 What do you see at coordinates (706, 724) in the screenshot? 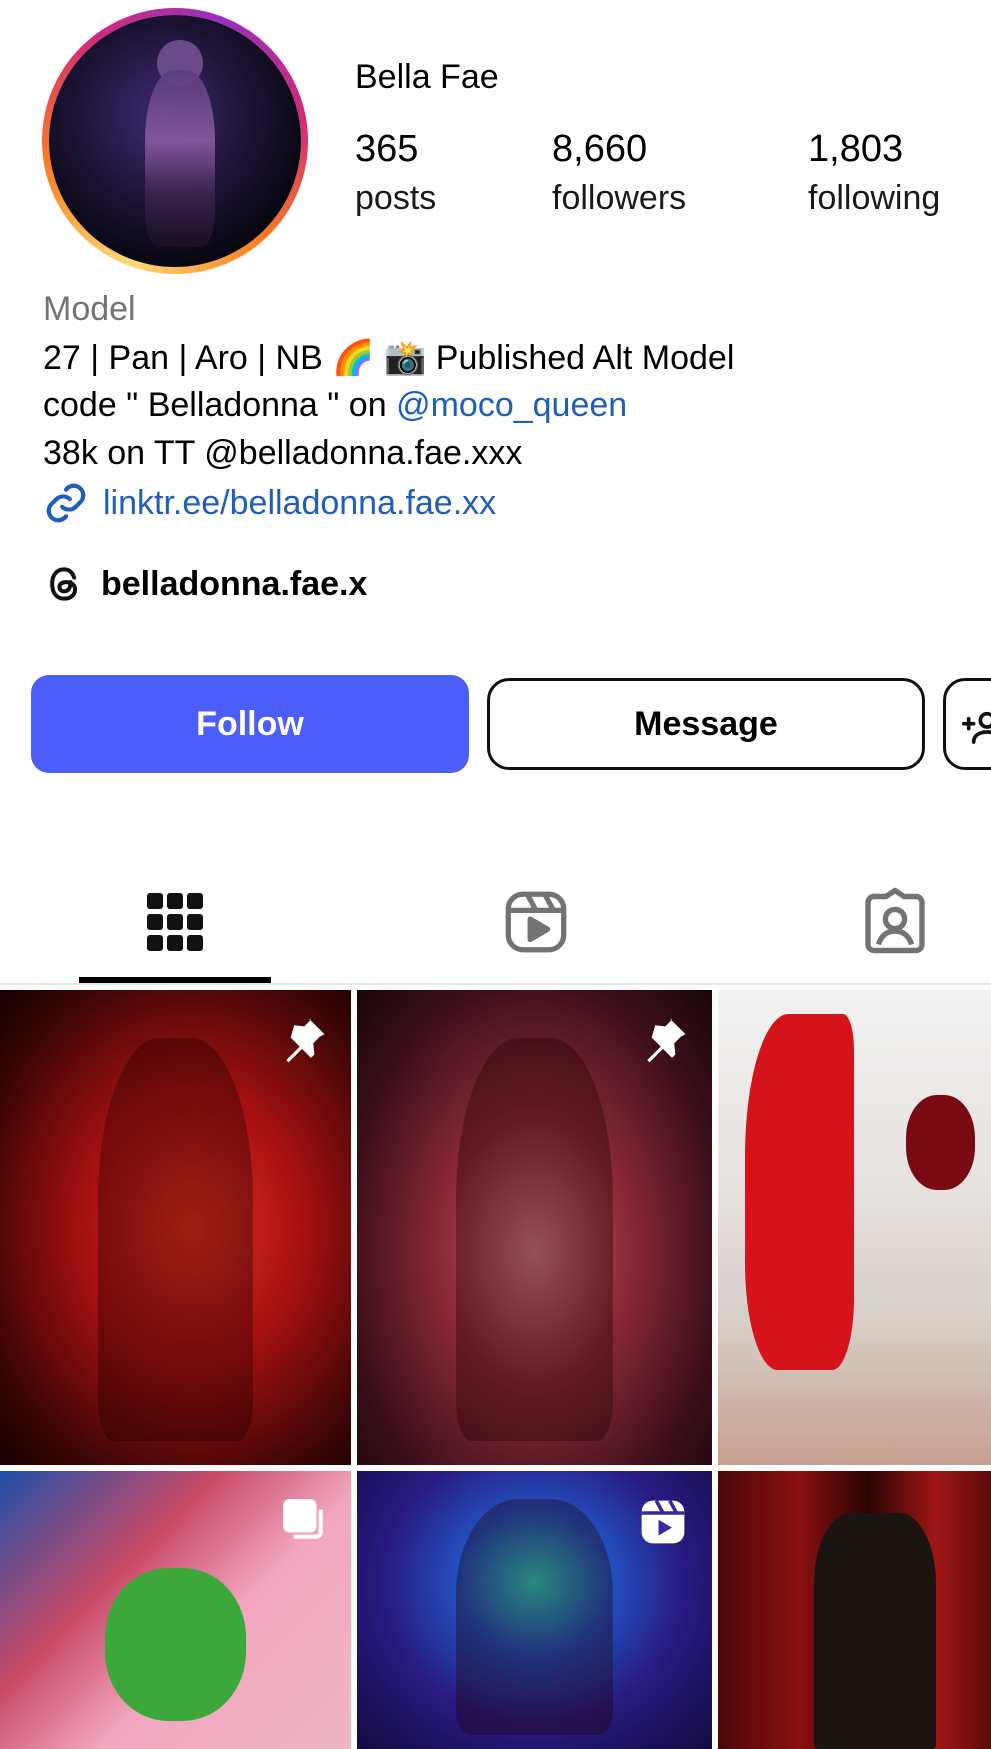
I see `message-button: Message` at bounding box center [706, 724].